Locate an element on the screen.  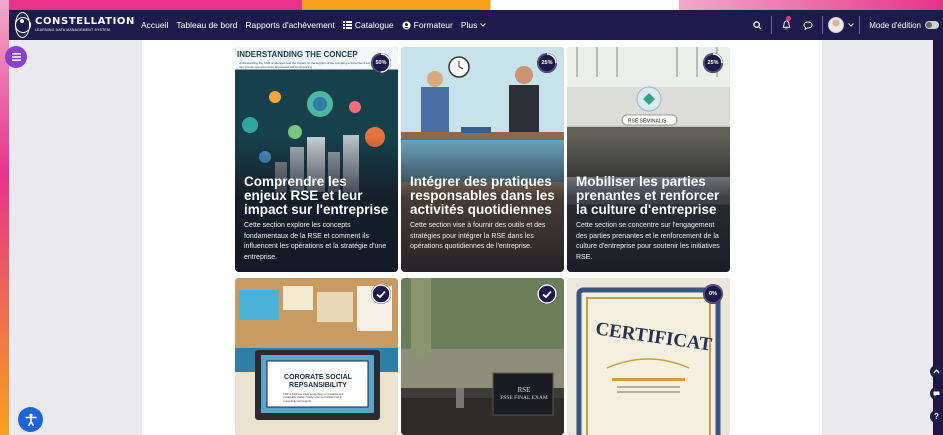
image-heading: CORORATE SOCIAL REPSANSIBILITY is located at coordinates (318, 381).